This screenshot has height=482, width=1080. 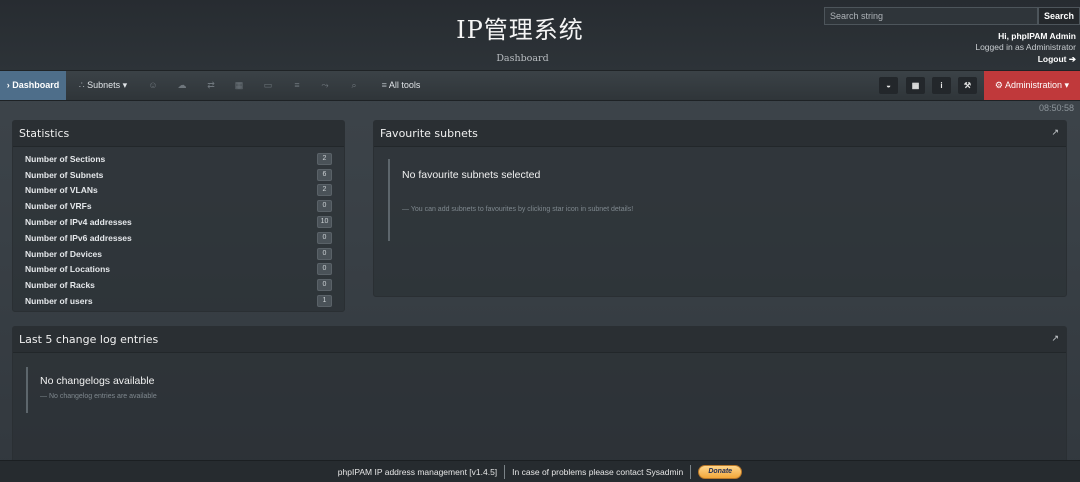 What do you see at coordinates (211, 85) in the screenshot?
I see `exchange-icon: ⇄` at bounding box center [211, 85].